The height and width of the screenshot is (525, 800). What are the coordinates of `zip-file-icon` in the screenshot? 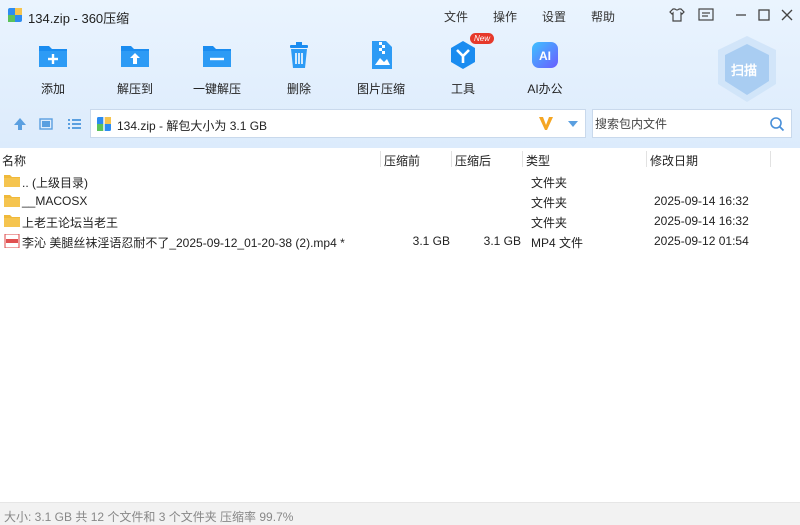 It's located at (104, 124).